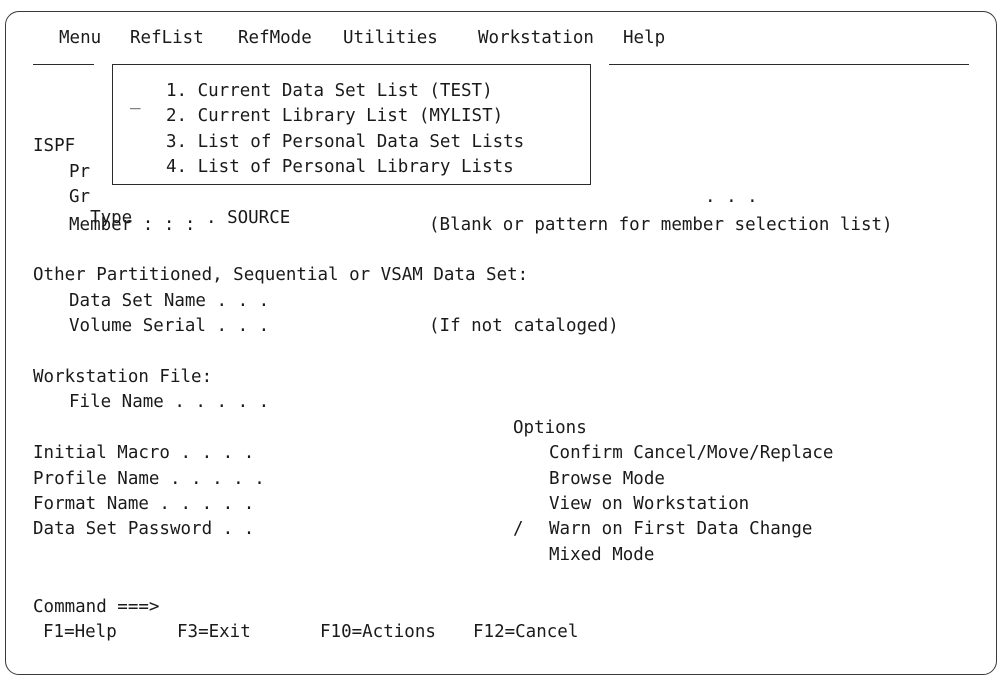 The height and width of the screenshot is (681, 1004). I want to click on ispf-library-header: ISPF, so click(54, 146).